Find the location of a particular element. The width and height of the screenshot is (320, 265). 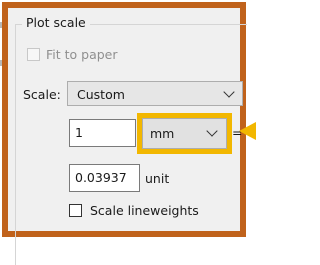

scale-lineweights-checkbox is located at coordinates (75, 210).